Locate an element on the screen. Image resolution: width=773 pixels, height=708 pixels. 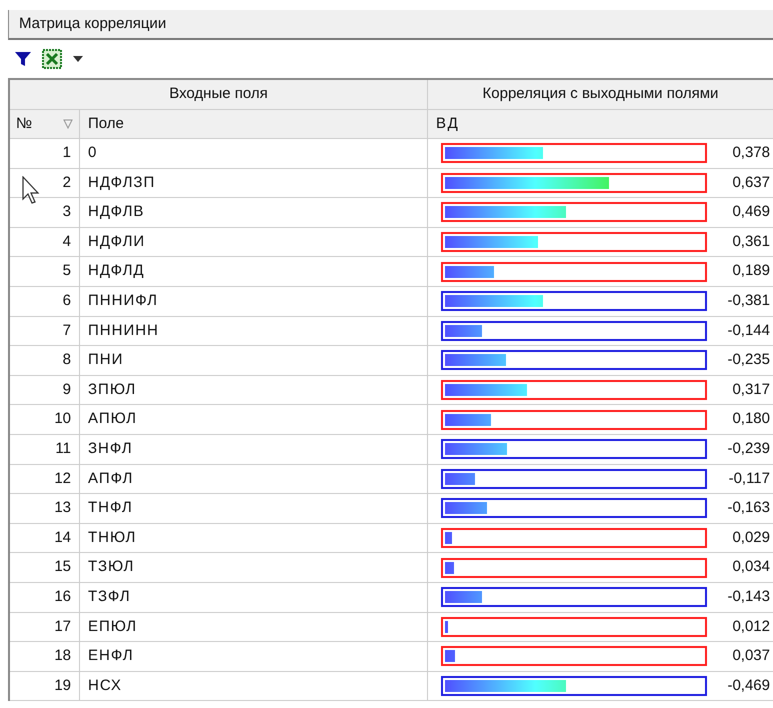
filter-icon is located at coordinates (23, 59).